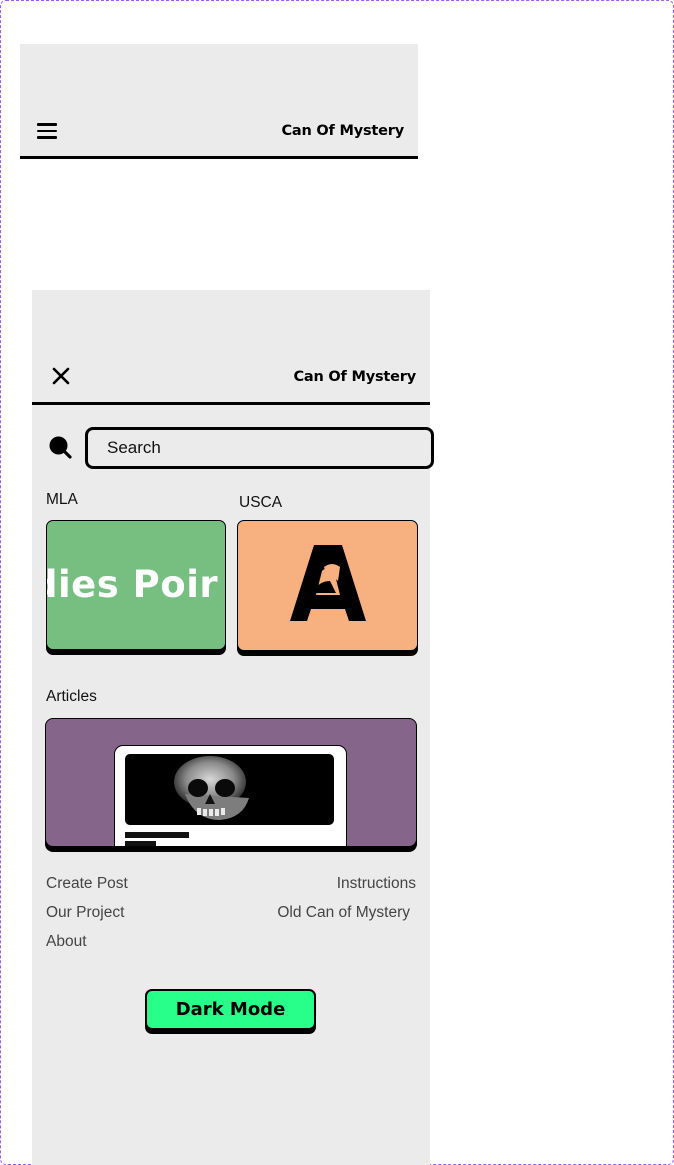 The width and height of the screenshot is (674, 1165). I want to click on instructions-link: Instructions, so click(376, 884).